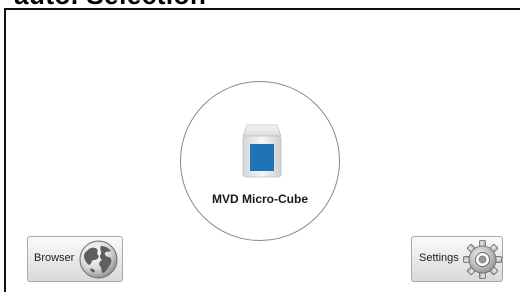 The image size is (522, 294). I want to click on settings-button: Settings, so click(457, 259).